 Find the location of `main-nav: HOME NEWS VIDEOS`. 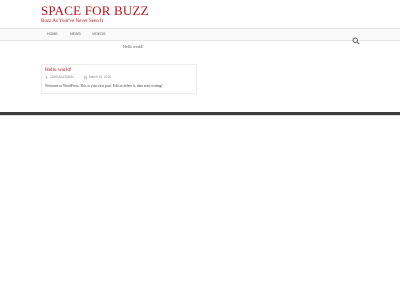

main-nav: HOME NEWS VIDEOS is located at coordinates (200, 36).